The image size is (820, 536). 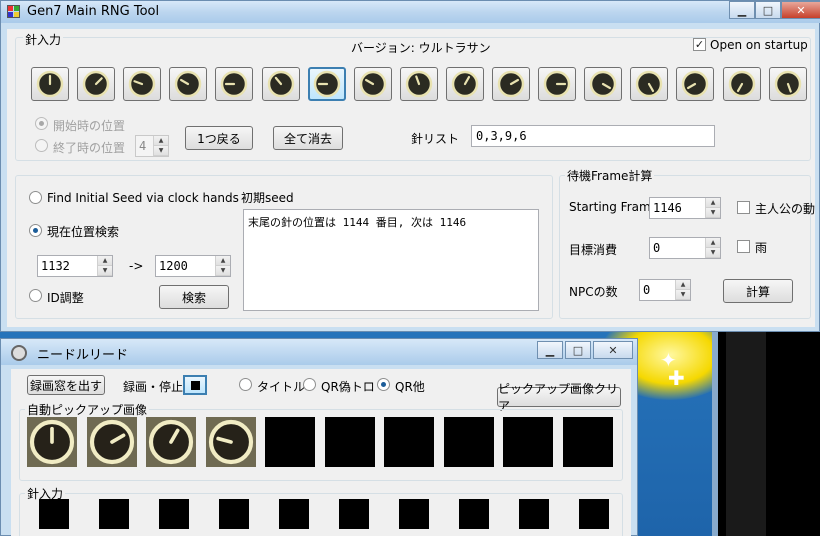 I want to click on id-adjust-radio, so click(x=35, y=295).